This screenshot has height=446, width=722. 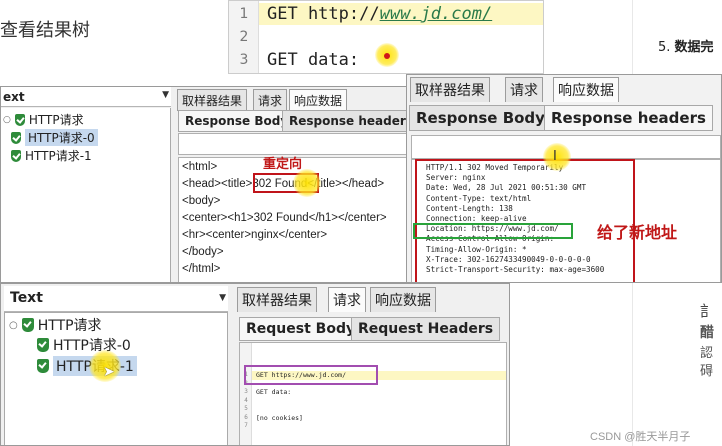 I want to click on code-line: GET http://www.jd.com/, so click(x=379, y=14).